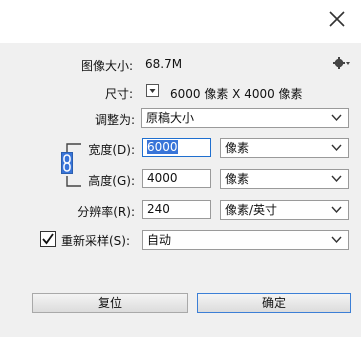  I want to click on height-unit-select: 像素, so click(284, 179).